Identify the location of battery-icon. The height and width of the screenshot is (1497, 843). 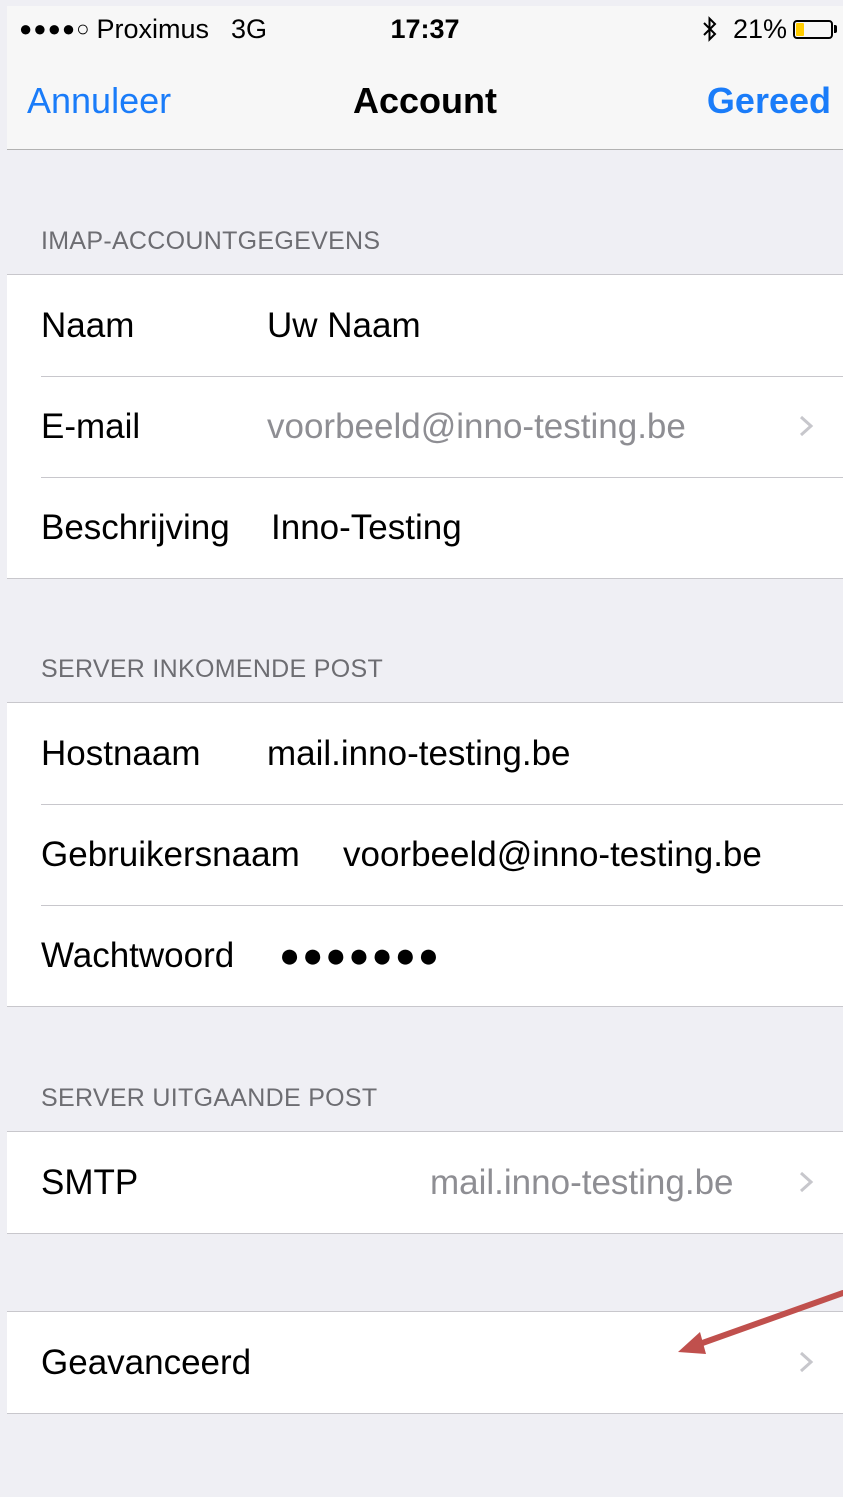
(813, 29).